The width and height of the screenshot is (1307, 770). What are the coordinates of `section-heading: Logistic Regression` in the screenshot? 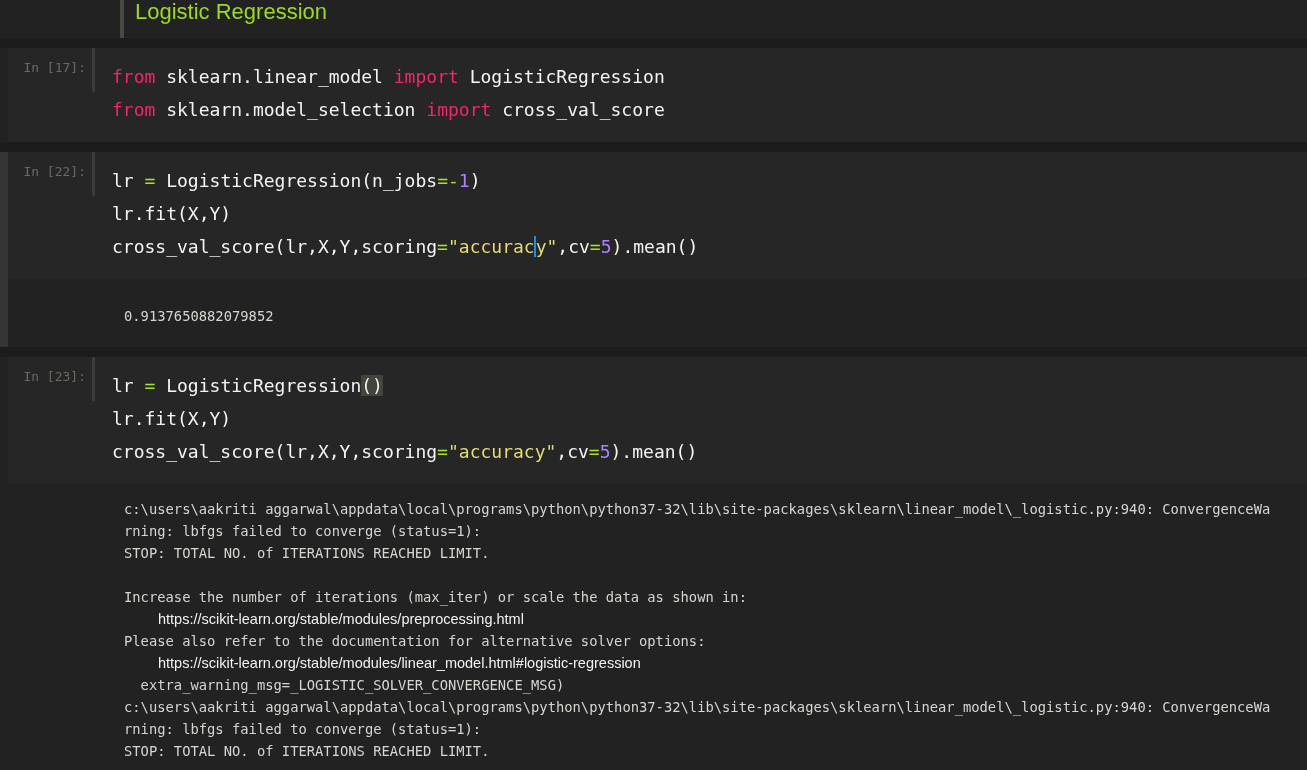 It's located at (223, 19).